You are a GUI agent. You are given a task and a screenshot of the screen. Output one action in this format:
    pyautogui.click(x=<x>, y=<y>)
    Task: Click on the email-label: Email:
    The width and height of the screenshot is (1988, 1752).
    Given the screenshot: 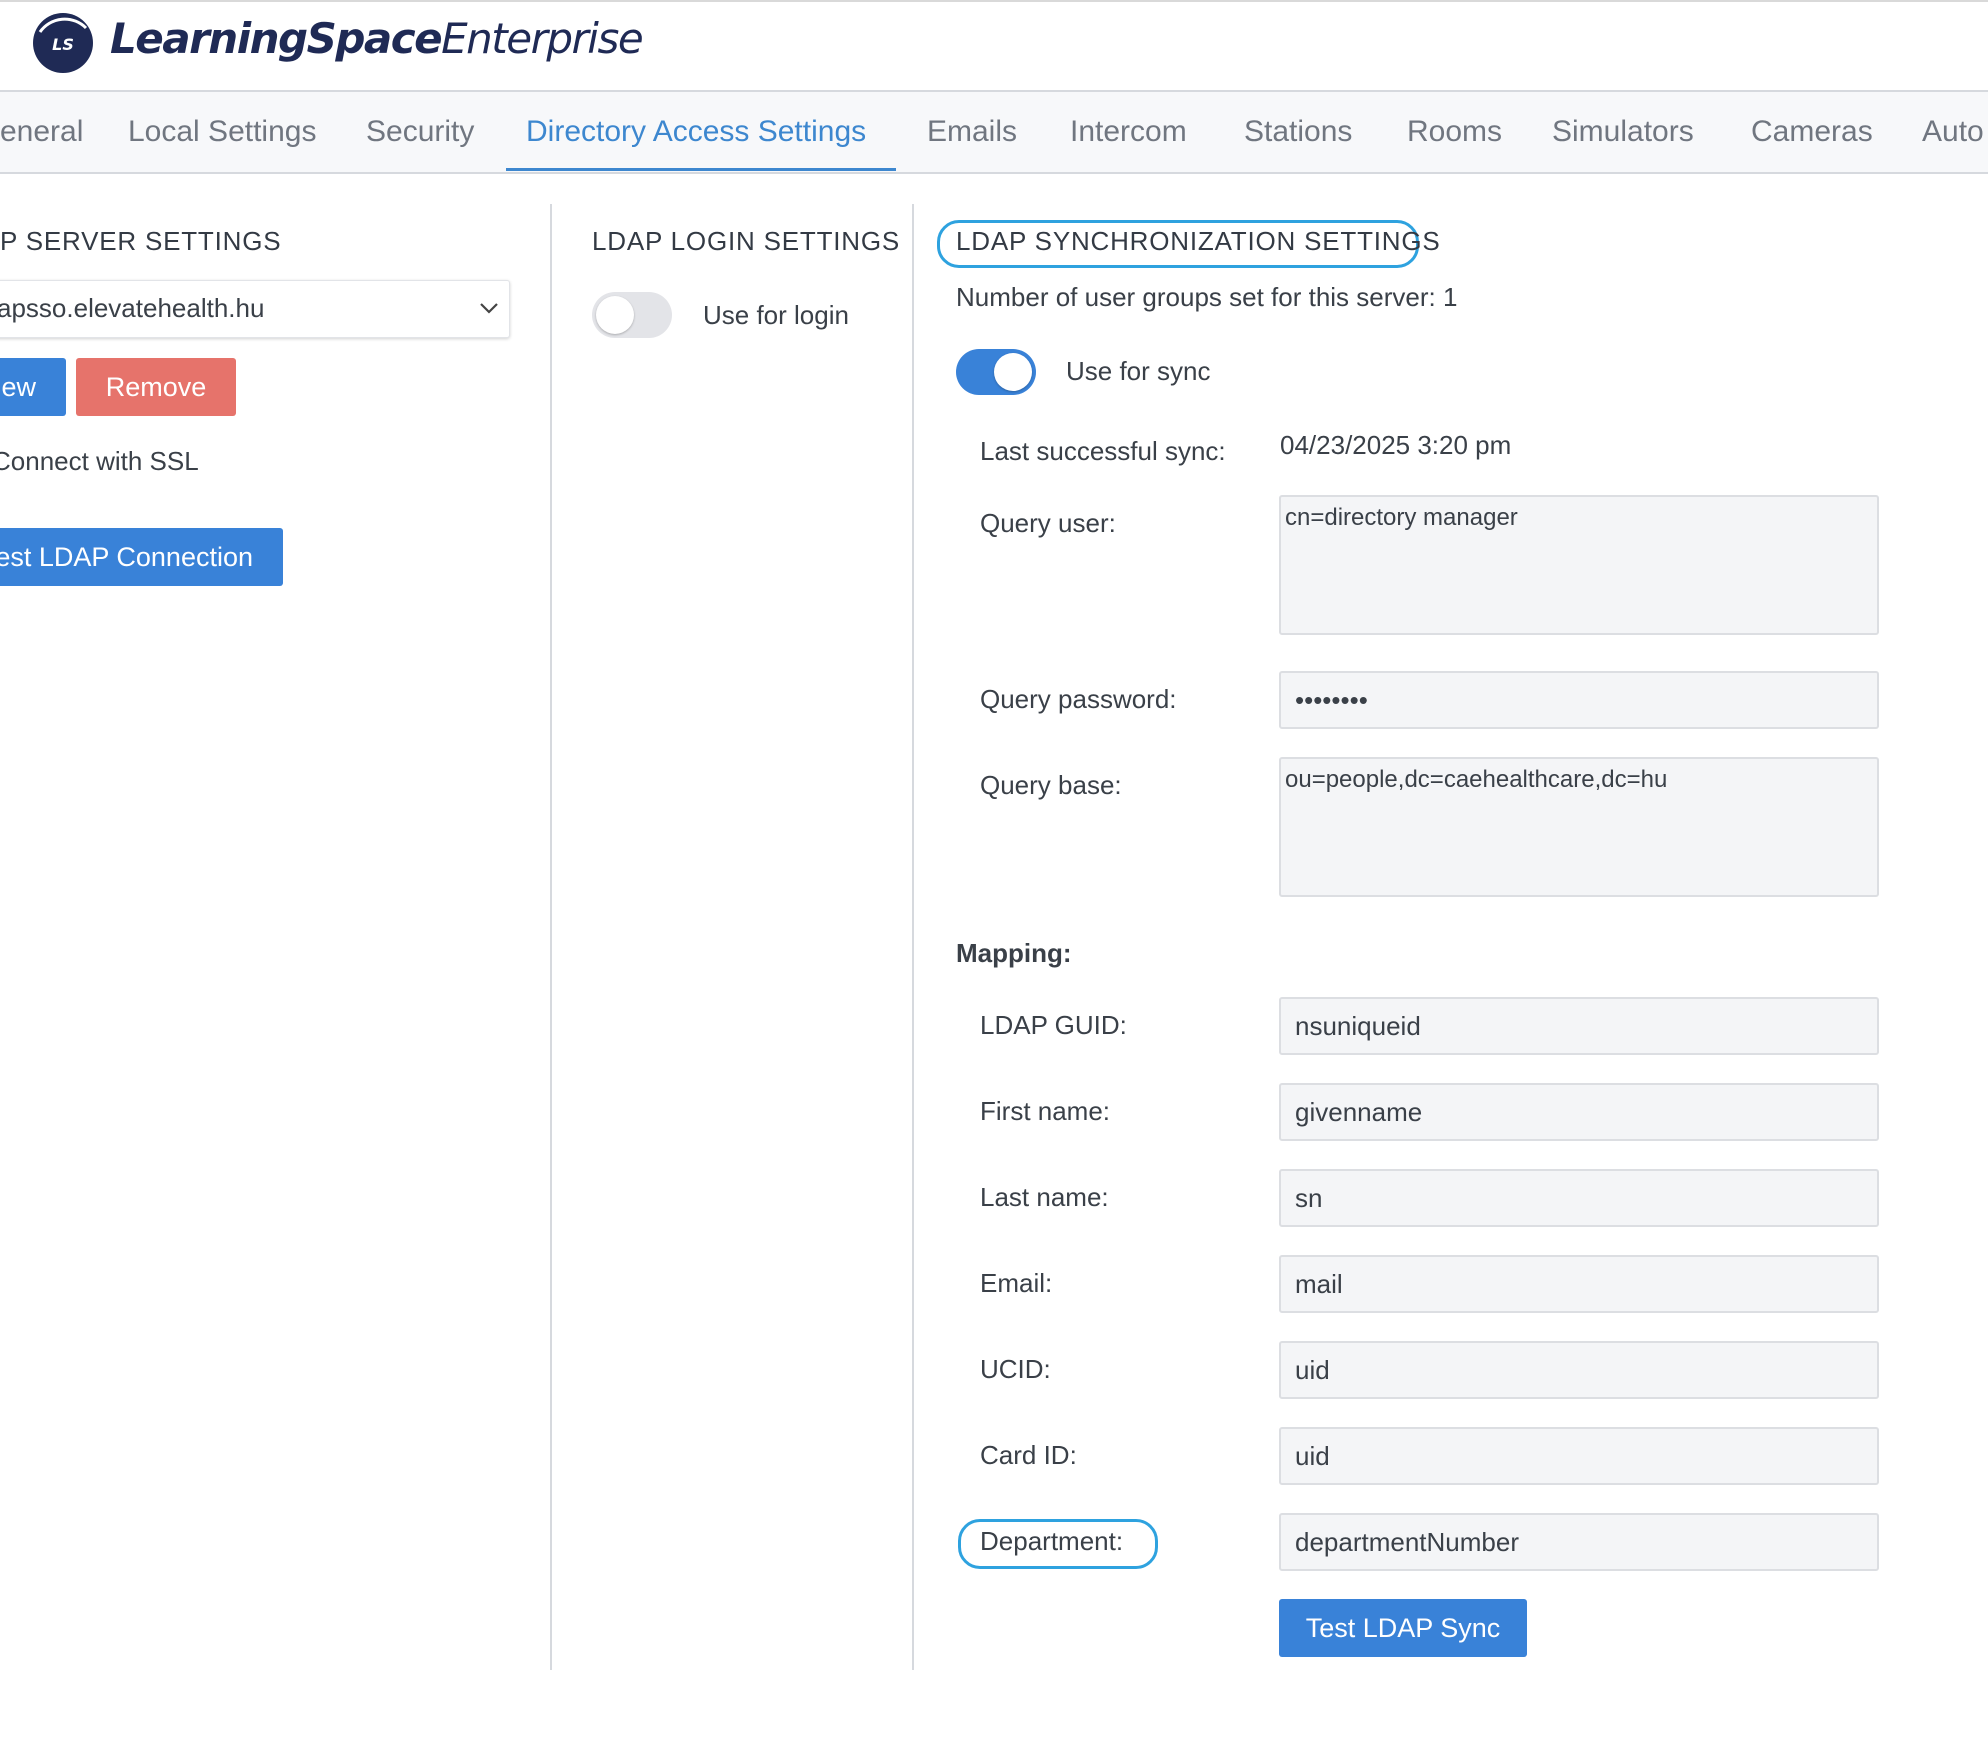 What is the action you would take?
    pyautogui.click(x=1016, y=1283)
    